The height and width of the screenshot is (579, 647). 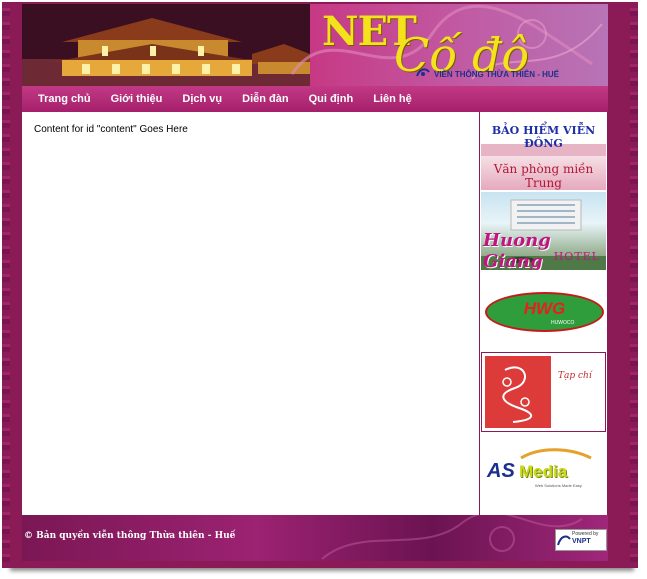 What do you see at coordinates (137, 99) in the screenshot?
I see `nav-item-gioi-thieu: Giới thiệu` at bounding box center [137, 99].